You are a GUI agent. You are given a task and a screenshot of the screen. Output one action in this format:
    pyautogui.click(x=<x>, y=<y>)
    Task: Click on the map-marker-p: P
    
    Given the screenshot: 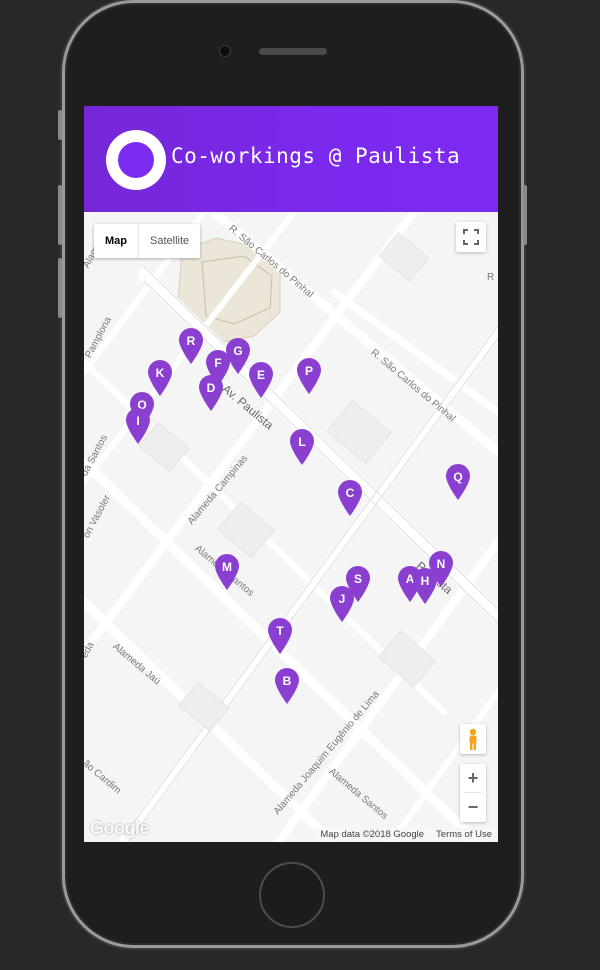 What is the action you would take?
    pyautogui.click(x=309, y=376)
    